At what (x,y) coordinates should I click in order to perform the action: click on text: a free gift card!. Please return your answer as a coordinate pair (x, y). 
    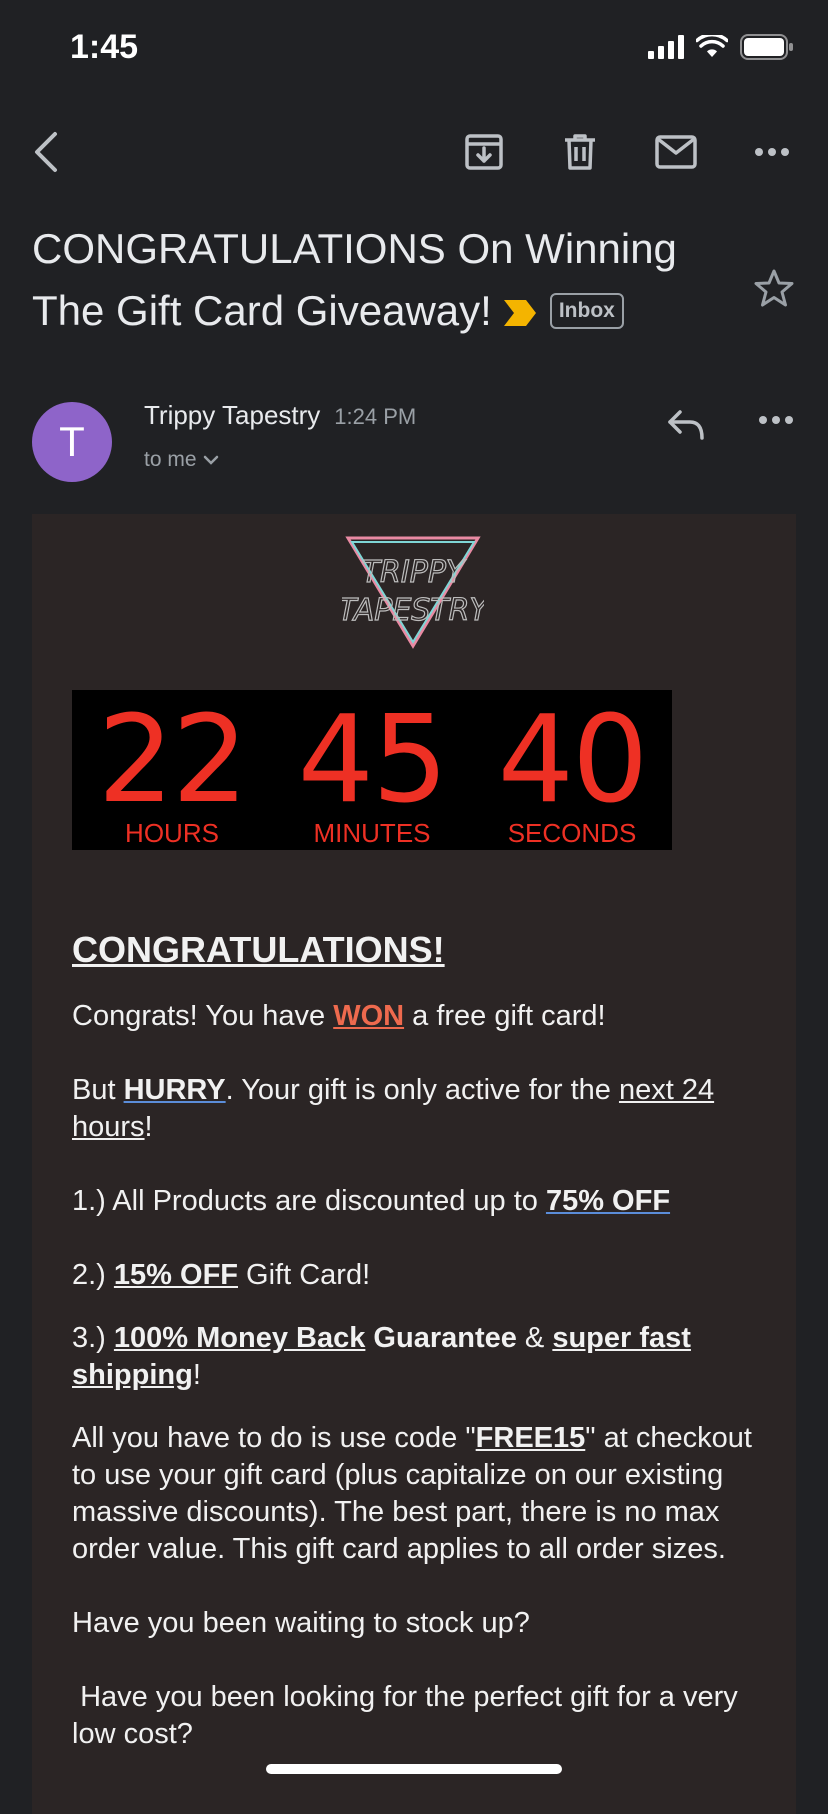
    Looking at the image, I should click on (505, 1016).